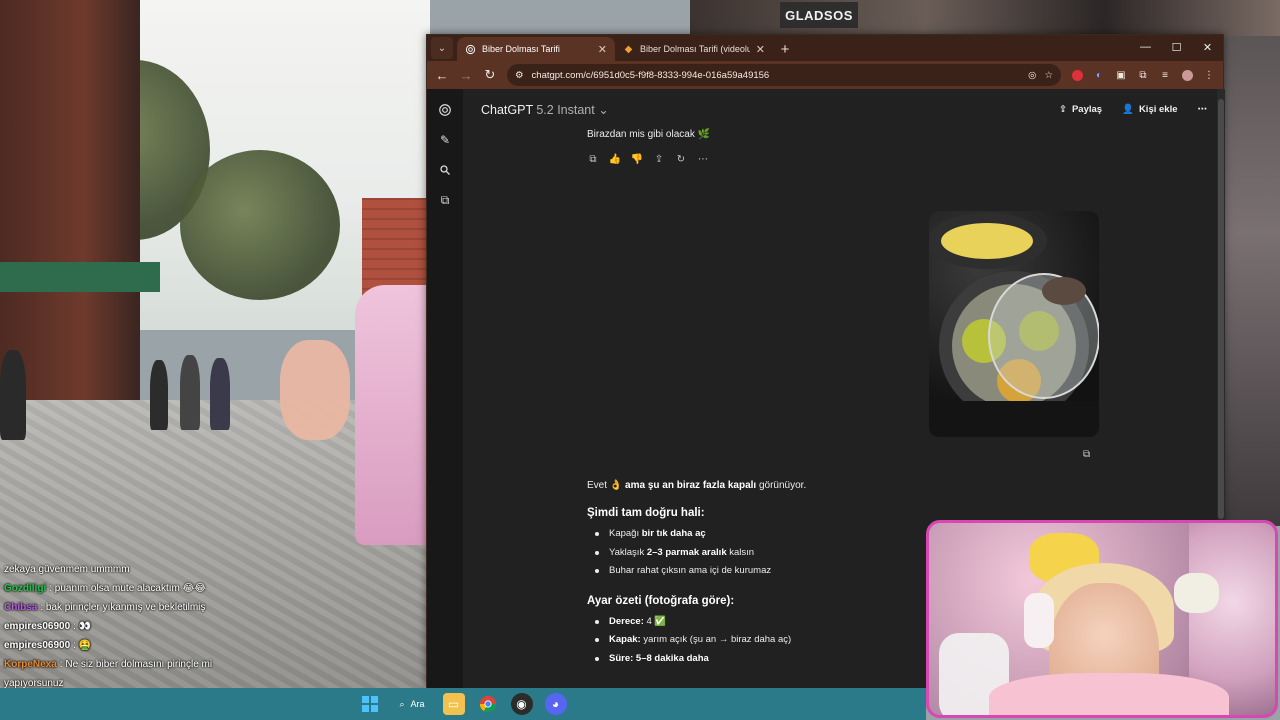  I want to click on library-icon: ⧉, so click(445, 200).